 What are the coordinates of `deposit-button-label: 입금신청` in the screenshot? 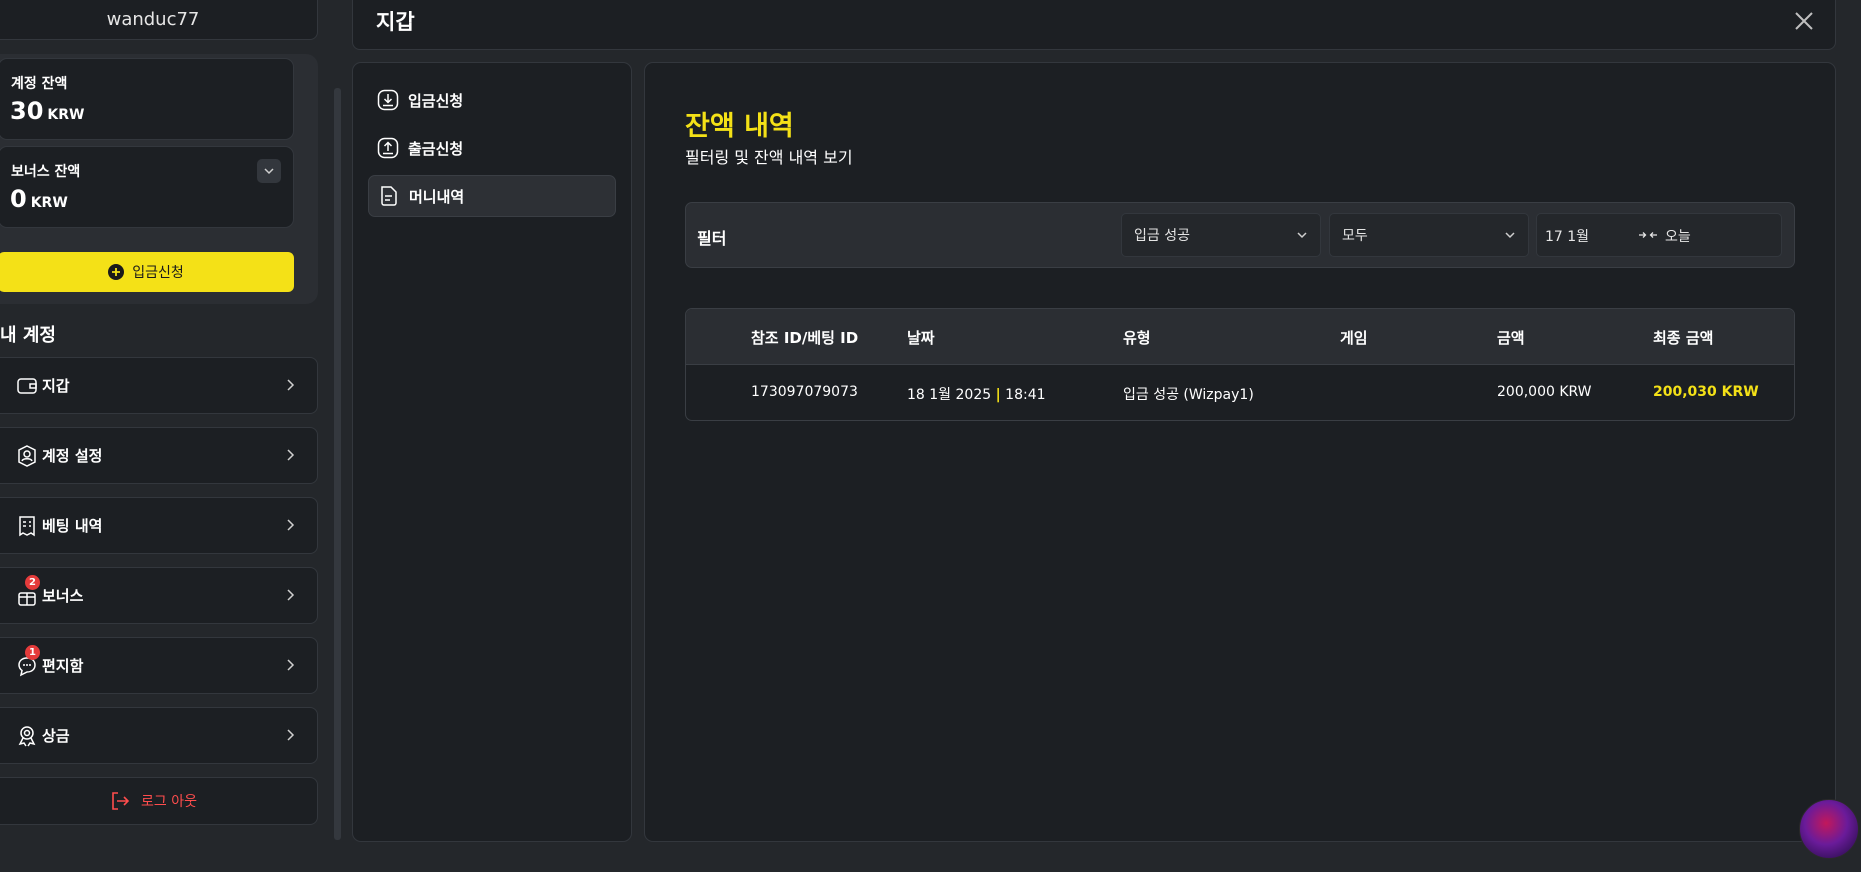 It's located at (158, 273).